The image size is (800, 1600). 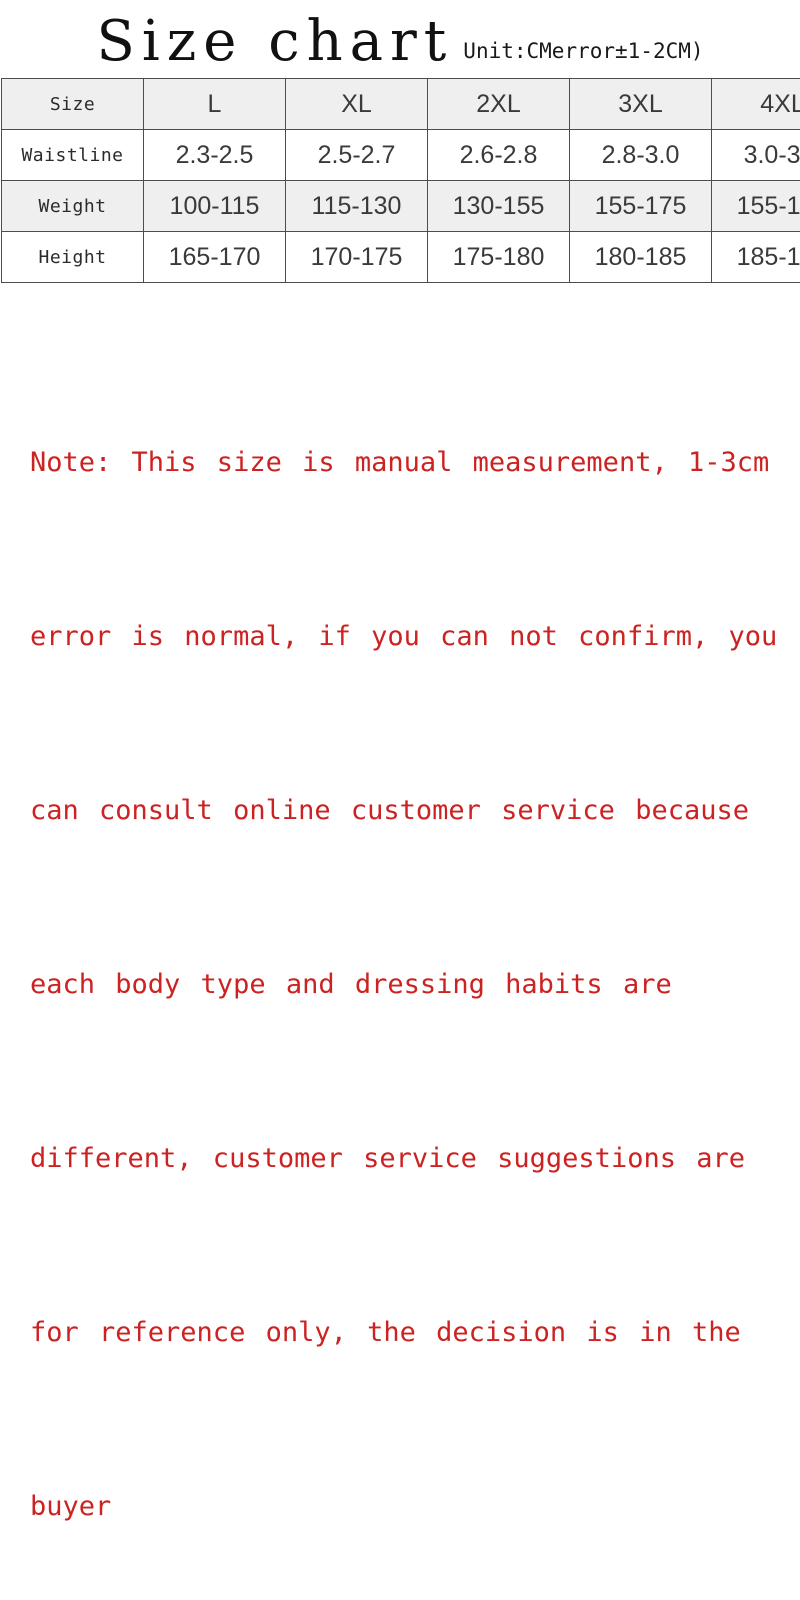 What do you see at coordinates (357, 104) in the screenshot?
I see `column-header-xl: XL` at bounding box center [357, 104].